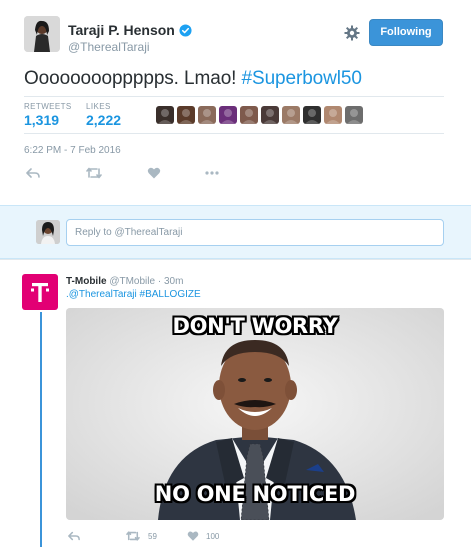  What do you see at coordinates (98, 106) in the screenshot?
I see `likes-label: LIKES` at bounding box center [98, 106].